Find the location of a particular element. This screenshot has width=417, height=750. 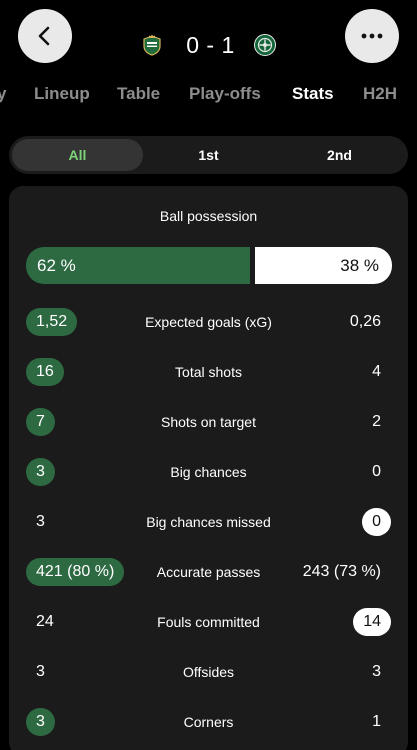

tab-partial: y is located at coordinates (3, 94).